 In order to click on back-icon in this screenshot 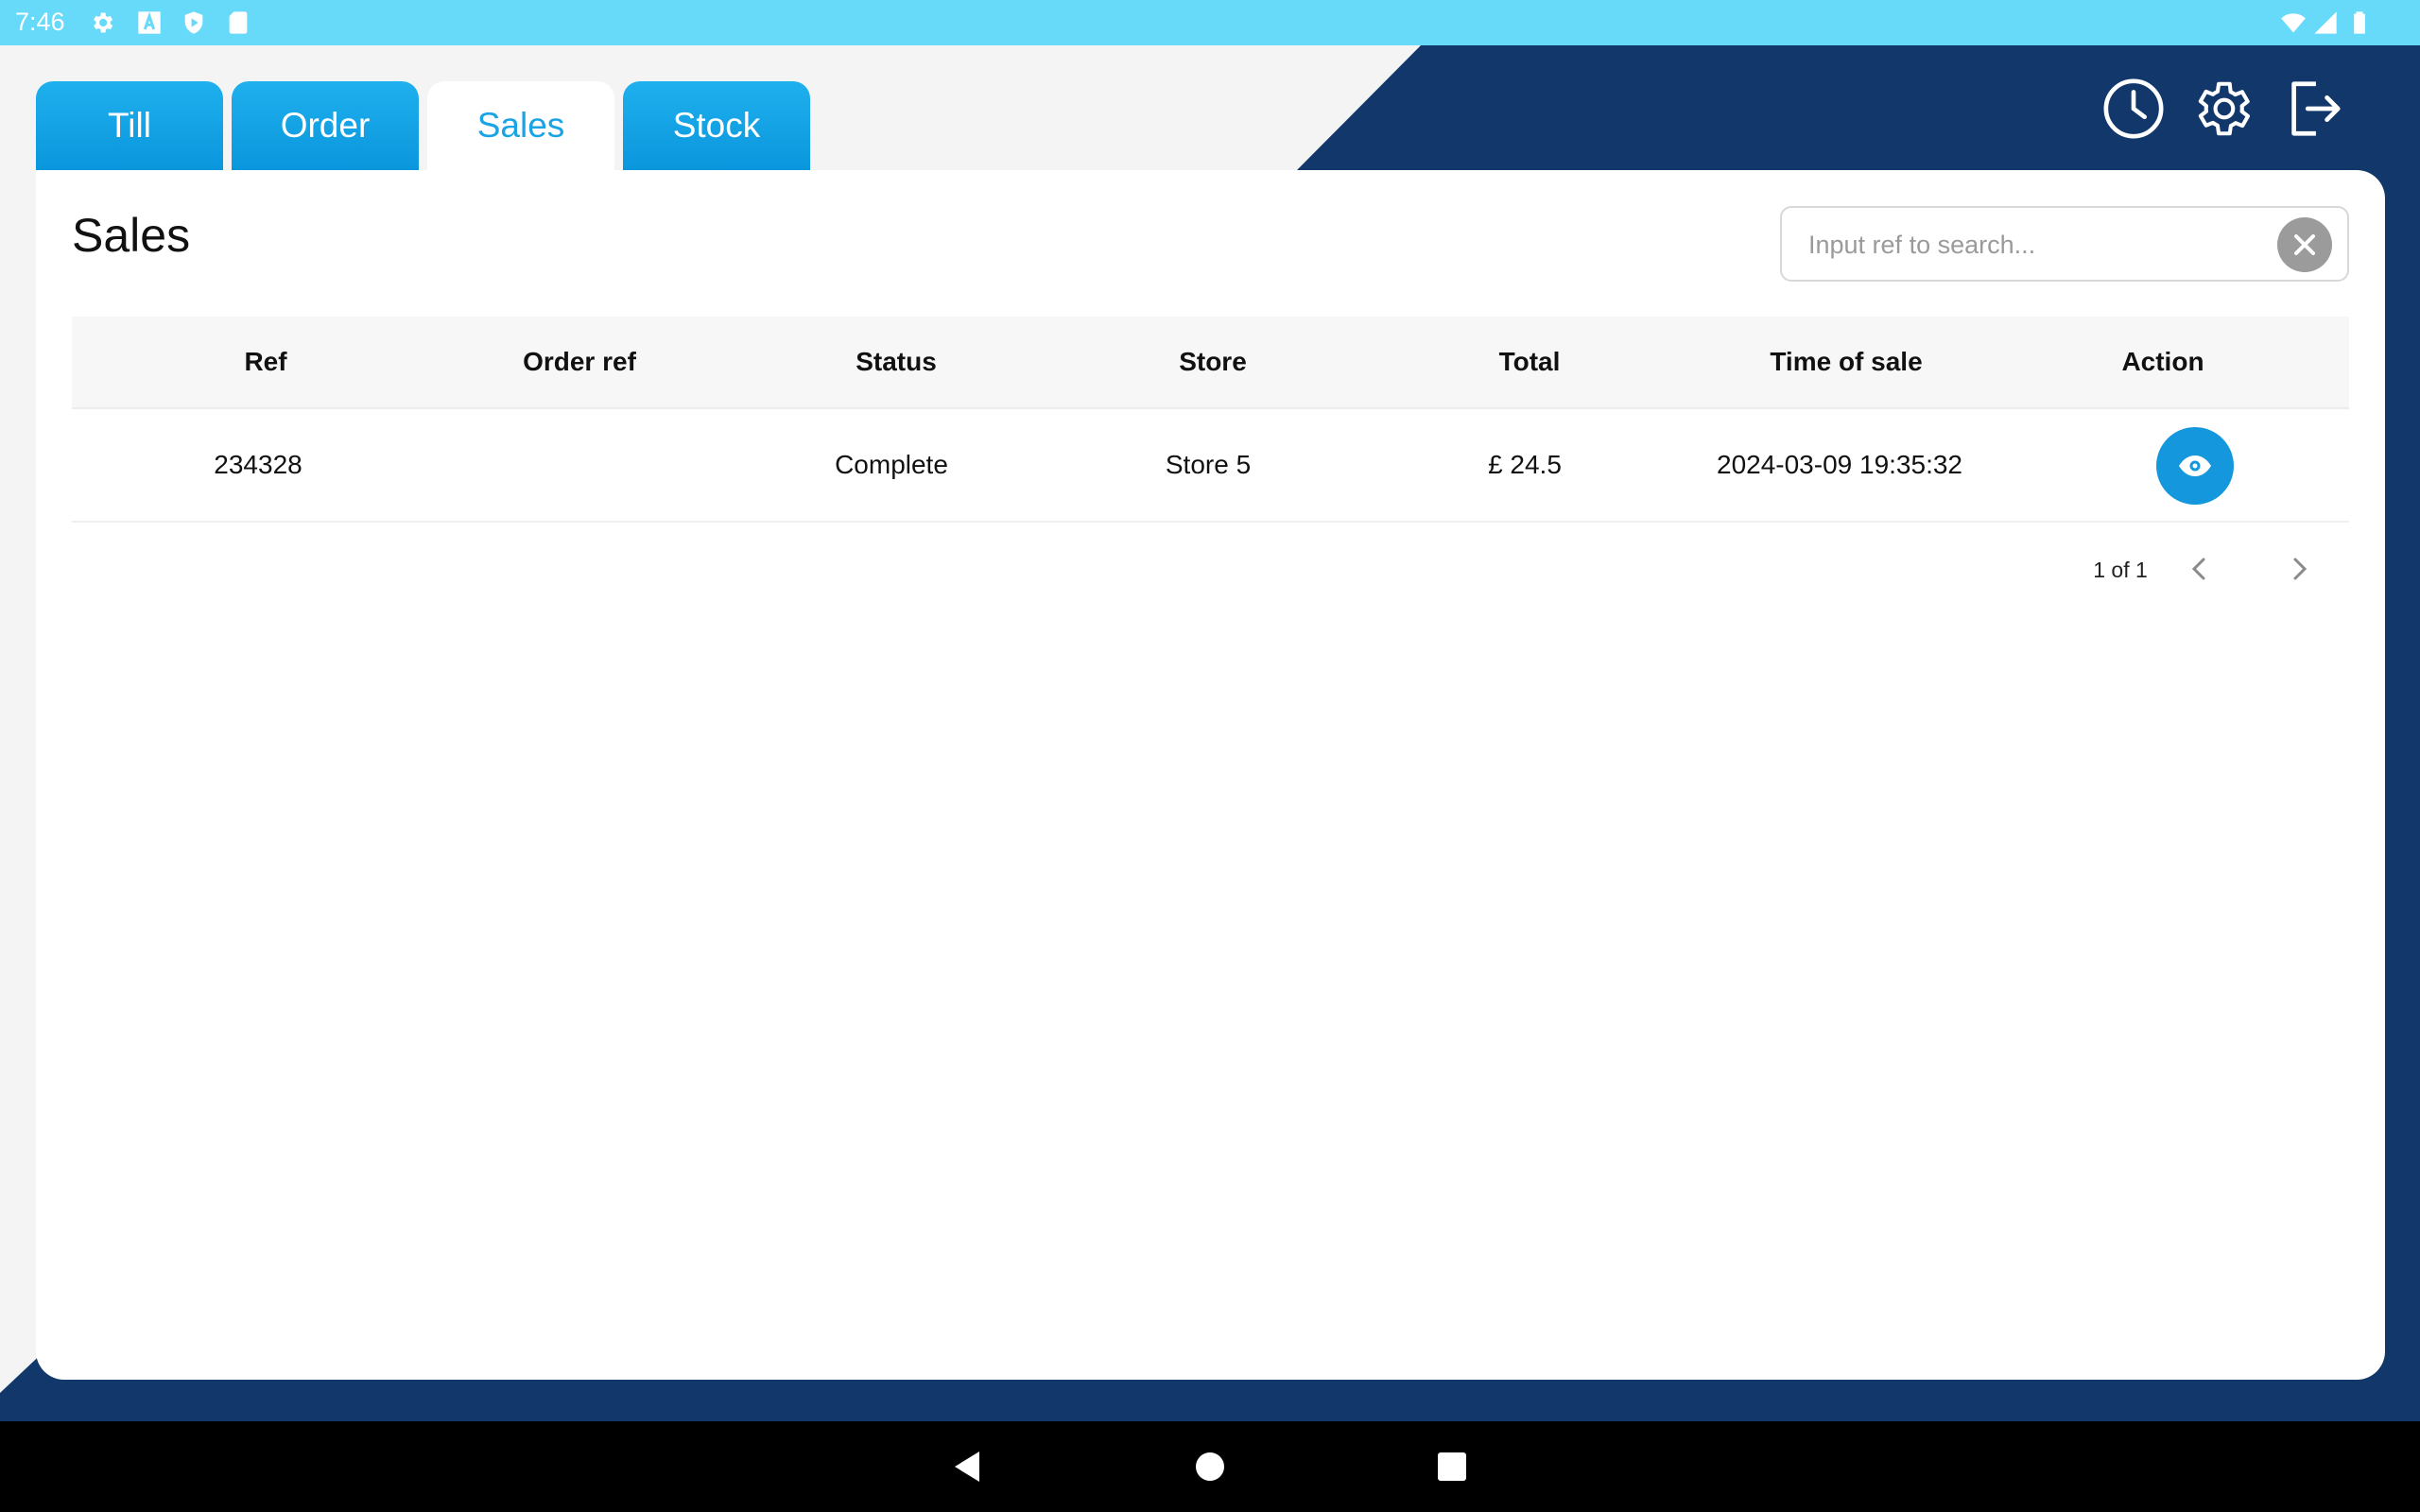, I will do `click(968, 1466)`.